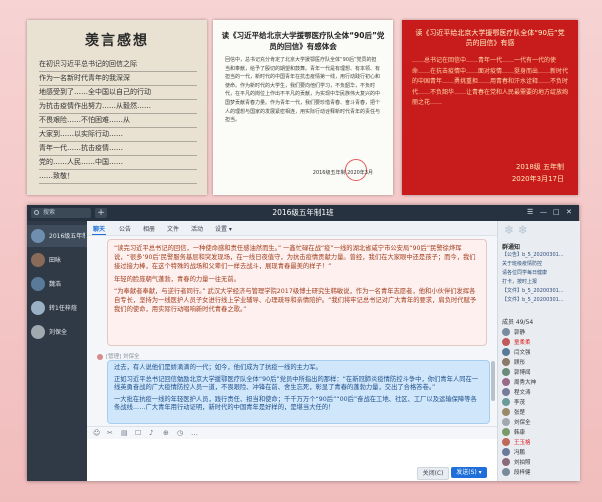 The width and height of the screenshot is (602, 502). Describe the element at coordinates (522, 373) in the screenshot. I see `member-name: 郭博闻` at that location.